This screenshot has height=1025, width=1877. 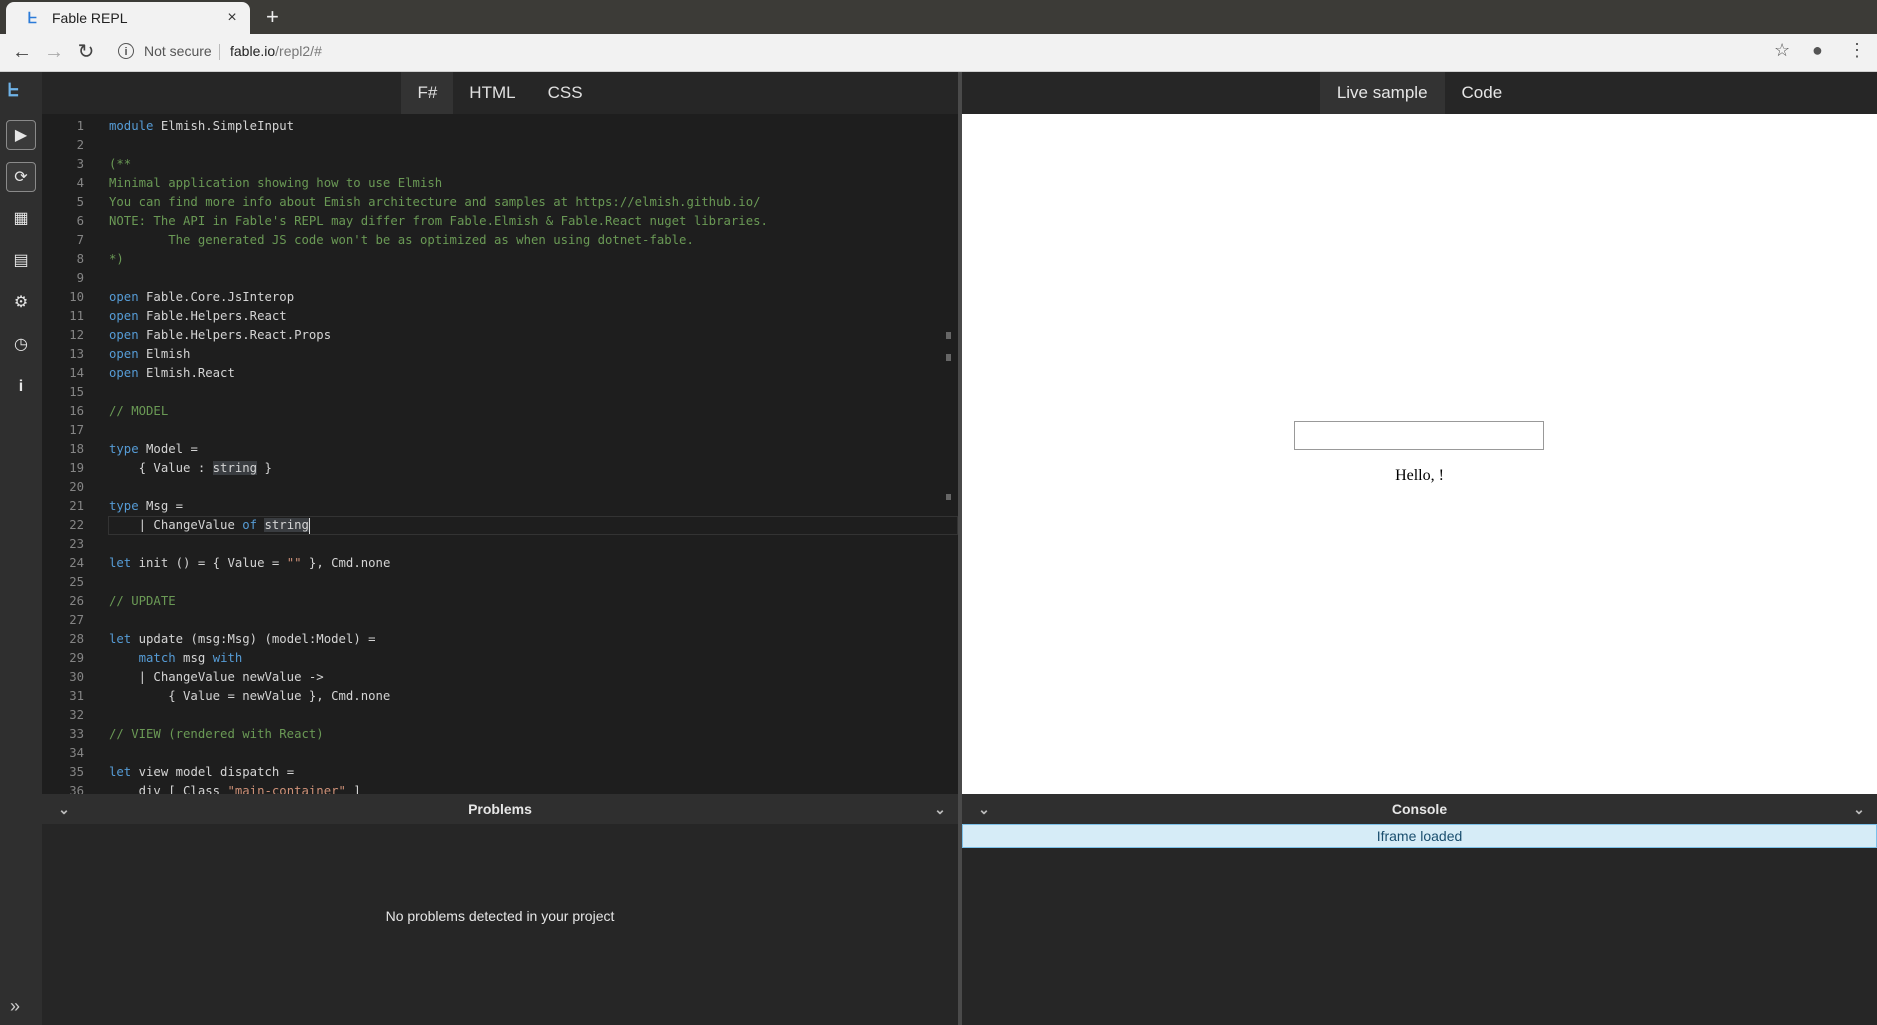 I want to click on code-text: *), so click(x=116, y=259).